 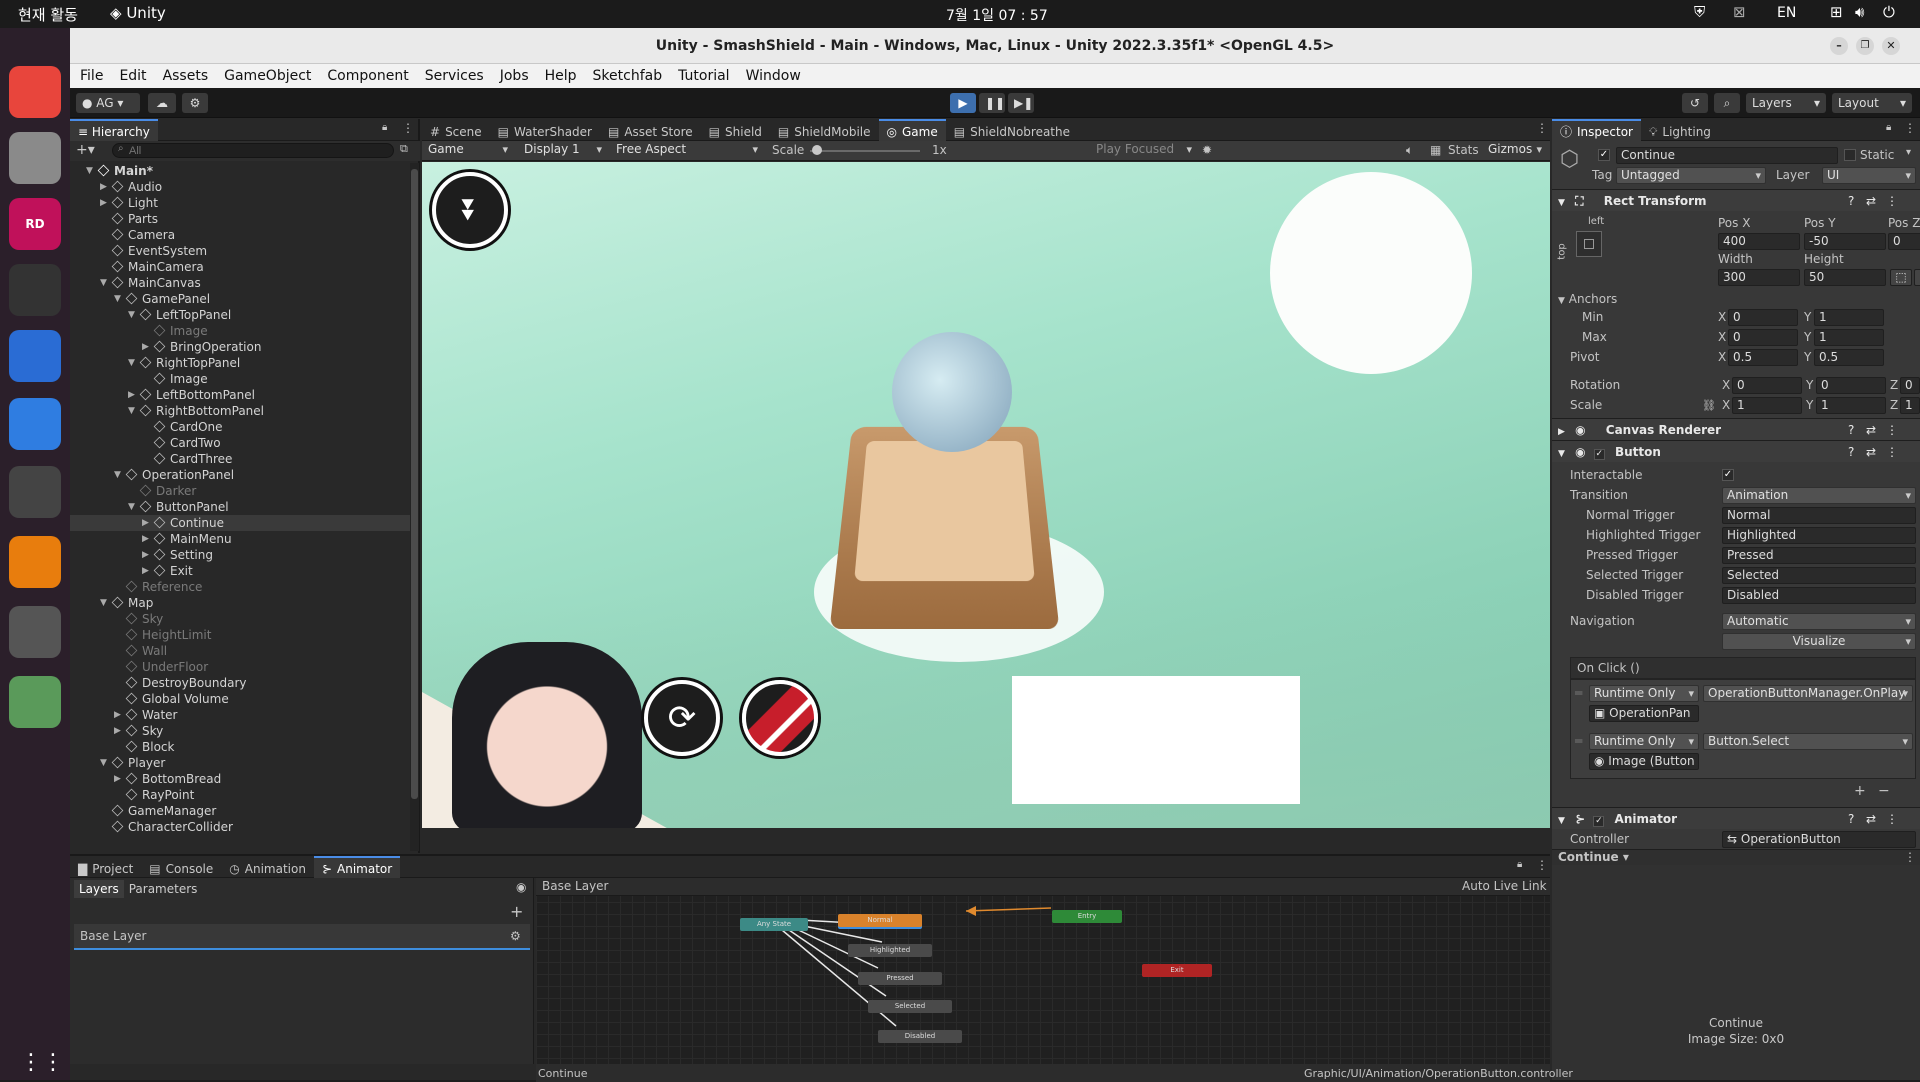 I want to click on animator-state: Pressed, so click(x=900, y=978).